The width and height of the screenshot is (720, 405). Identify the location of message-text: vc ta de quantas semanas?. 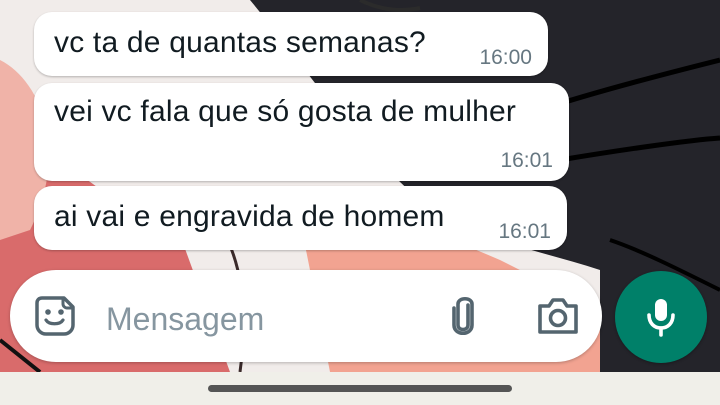
(240, 42).